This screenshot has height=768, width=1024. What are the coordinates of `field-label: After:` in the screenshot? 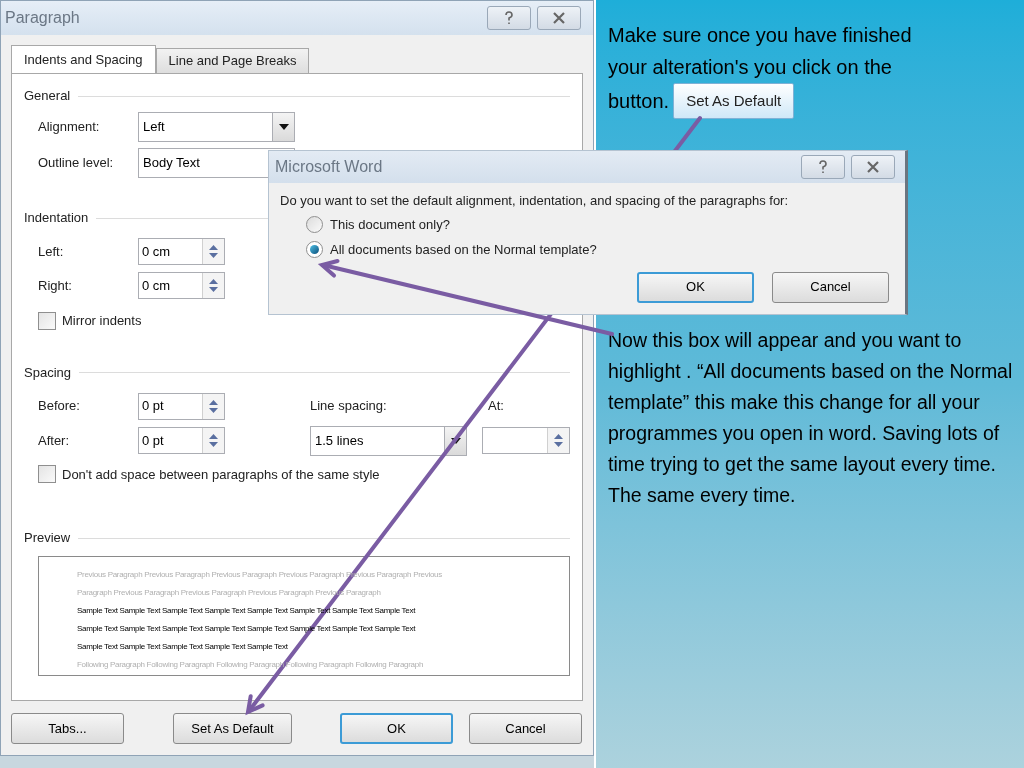 It's located at (54, 440).